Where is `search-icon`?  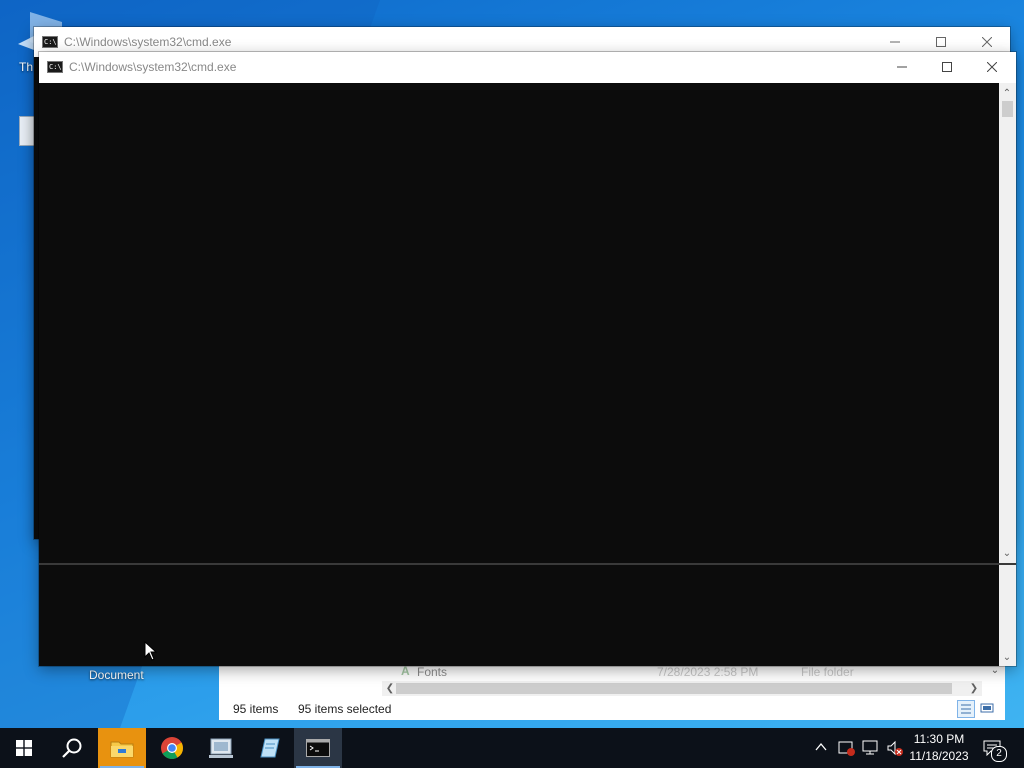 search-icon is located at coordinates (72, 748).